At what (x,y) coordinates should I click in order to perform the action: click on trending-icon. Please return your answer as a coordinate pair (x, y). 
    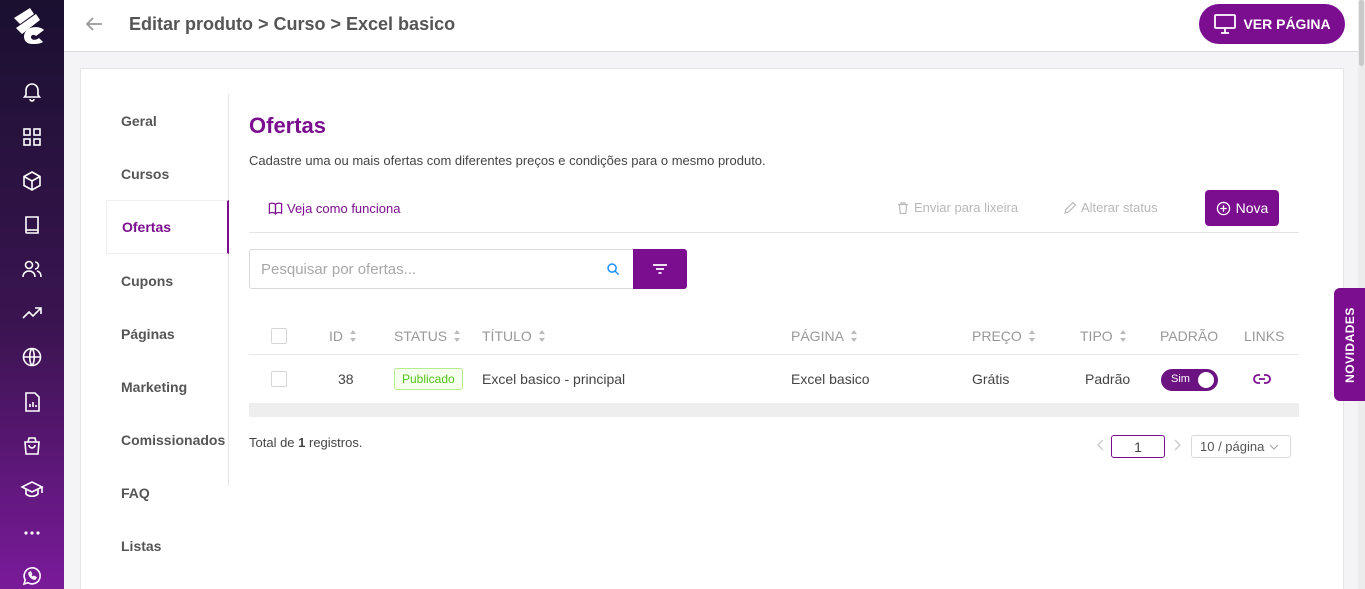
    Looking at the image, I should click on (32, 313).